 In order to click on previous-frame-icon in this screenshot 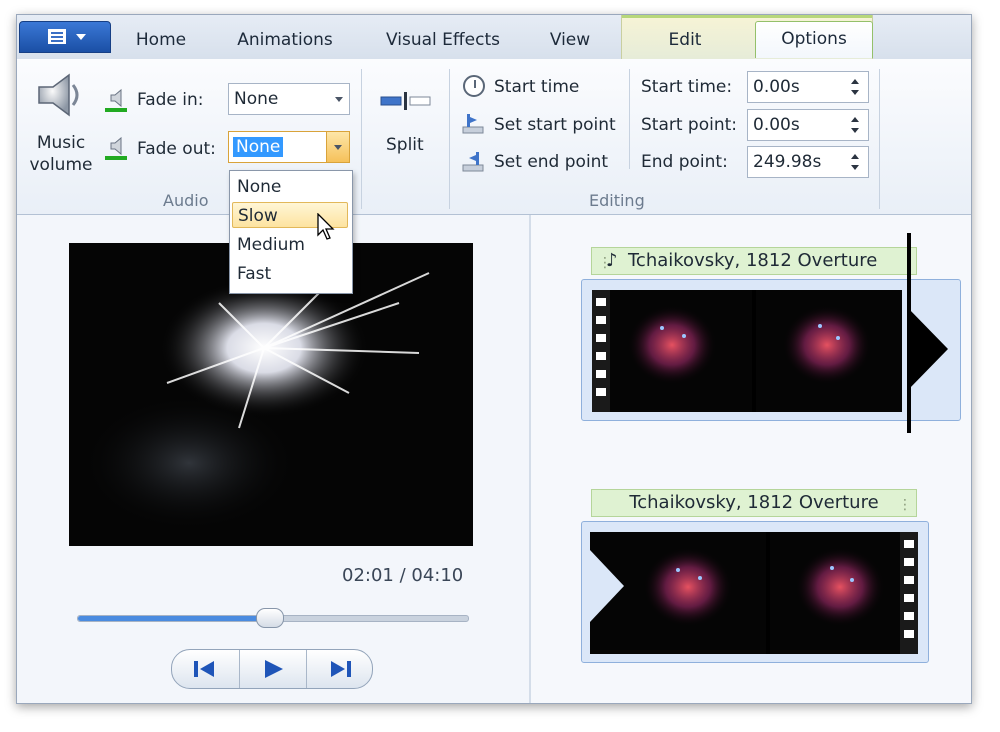, I will do `click(204, 669)`.